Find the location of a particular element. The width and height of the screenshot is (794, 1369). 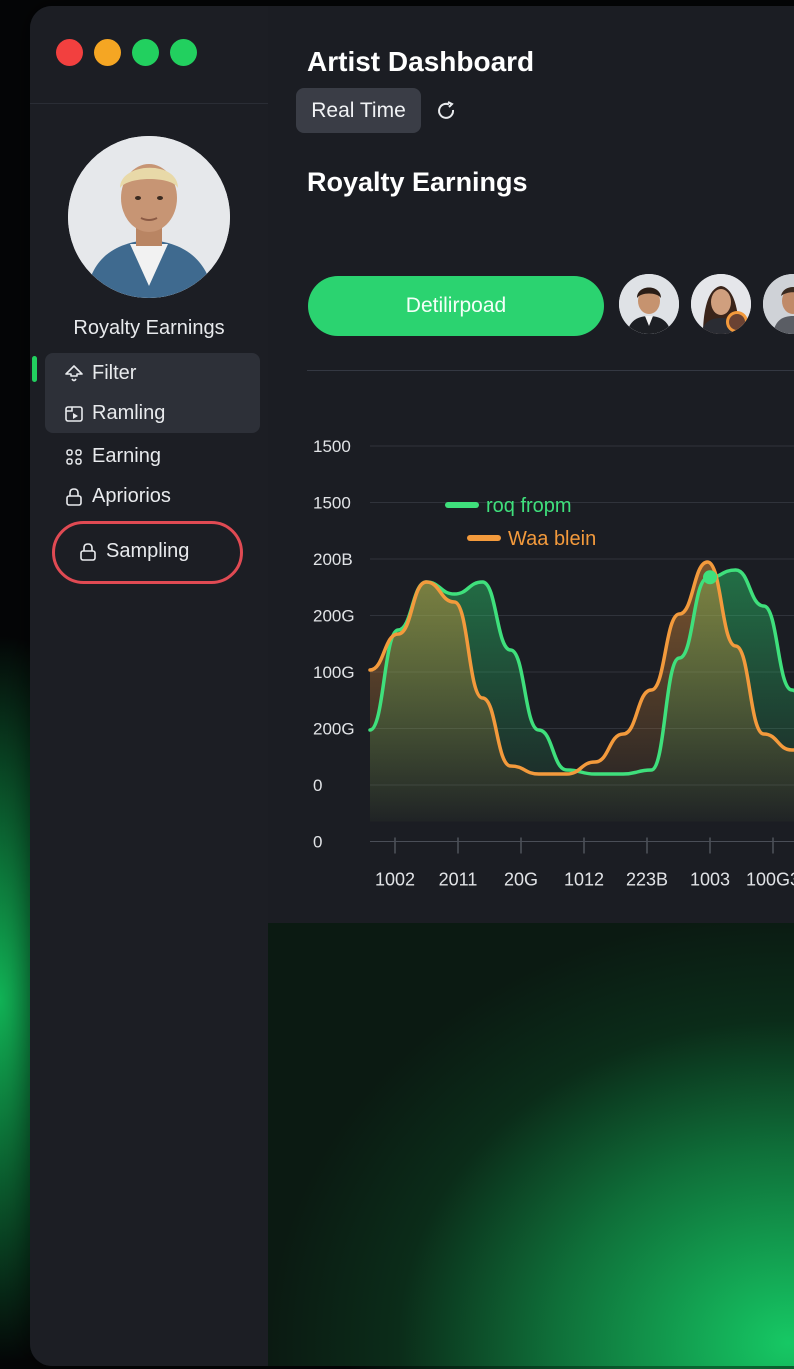

x-tick-label: 100G3 is located at coordinates (770, 880).